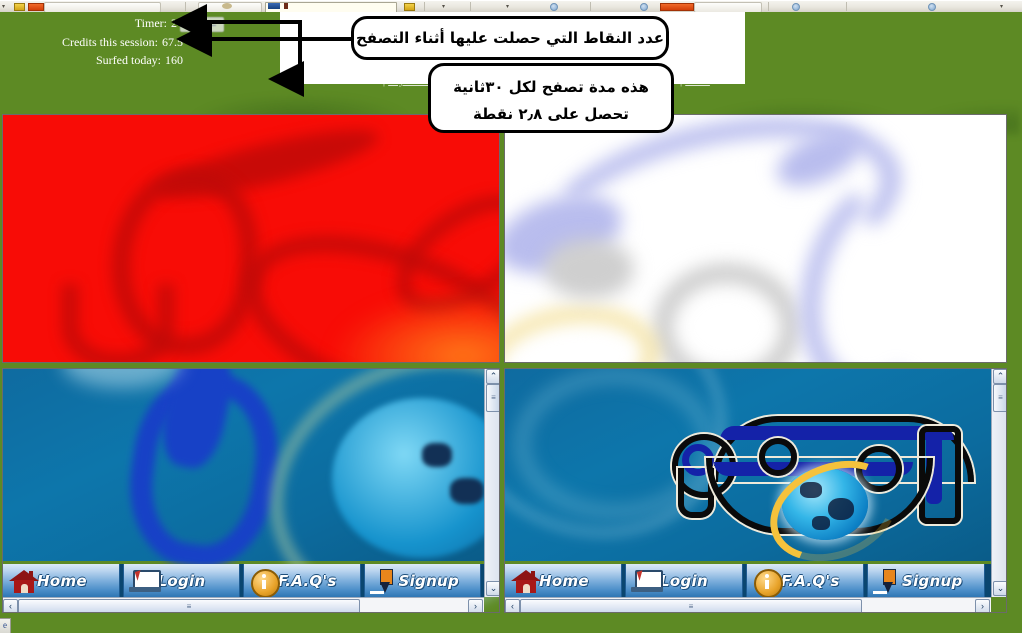 This screenshot has width=1022, height=633. Describe the element at coordinates (128, 60) in the screenshot. I see `surfed-today-label: Surfed today:` at that location.